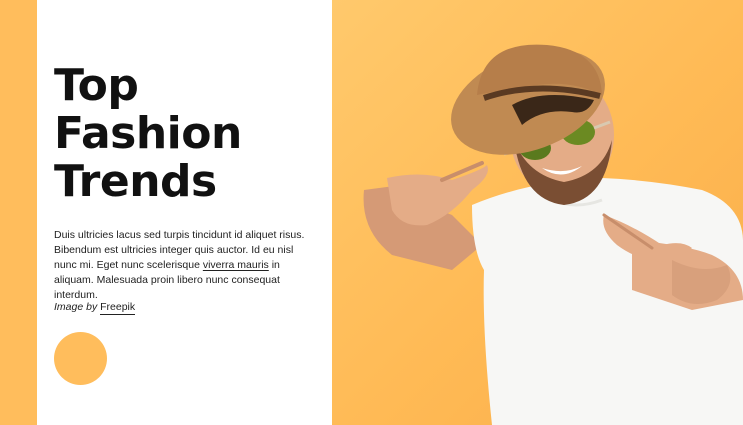  Describe the element at coordinates (96, 85) in the screenshot. I see `headline-line-1: Top` at that location.